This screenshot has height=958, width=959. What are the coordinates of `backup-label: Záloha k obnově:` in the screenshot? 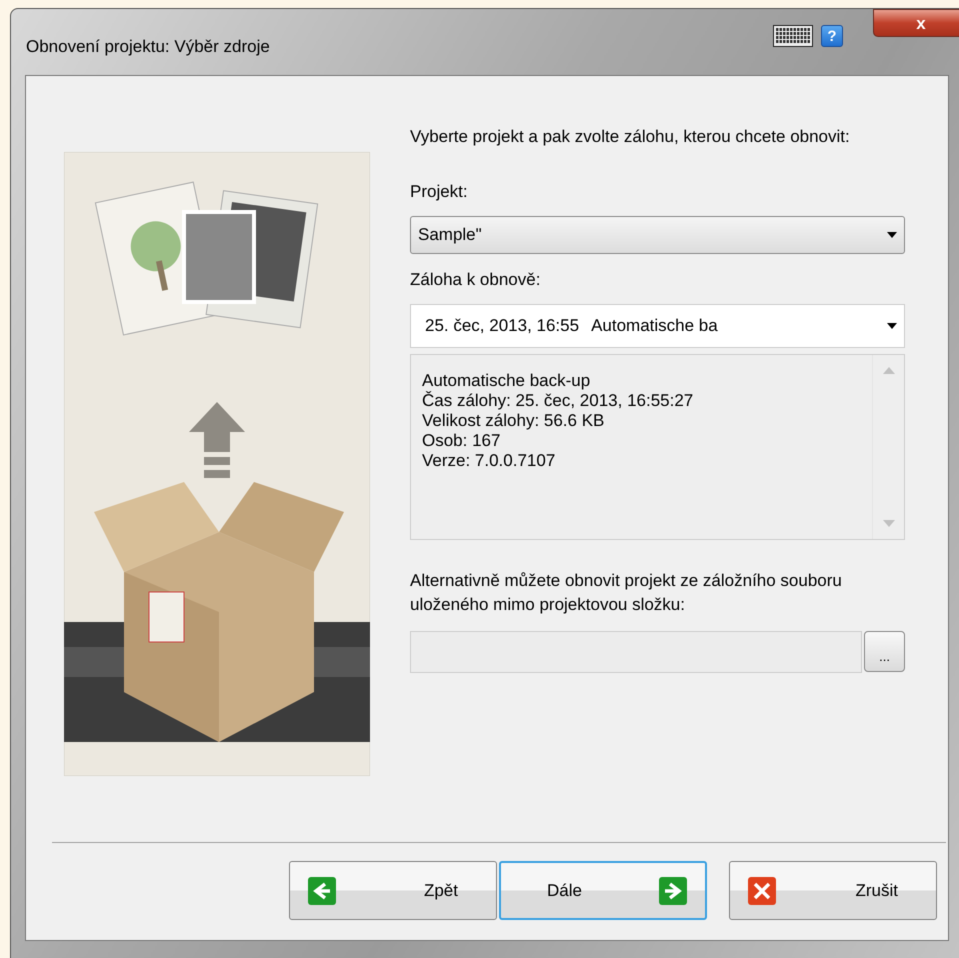 It's located at (475, 279).